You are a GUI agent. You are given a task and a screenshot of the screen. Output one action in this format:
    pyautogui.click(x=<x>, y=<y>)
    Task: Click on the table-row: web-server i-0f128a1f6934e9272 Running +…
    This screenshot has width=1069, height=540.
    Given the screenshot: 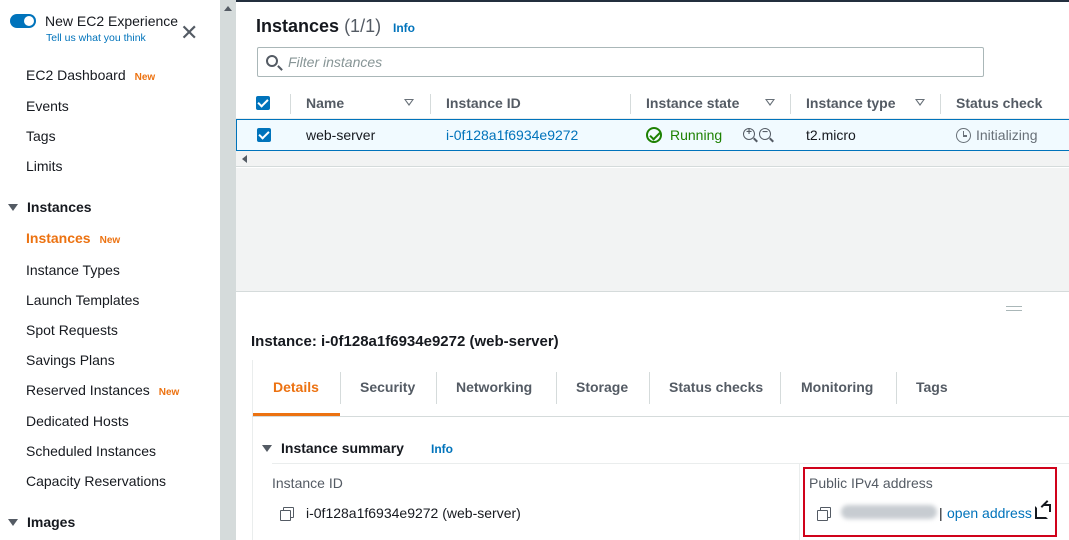 What is the action you would take?
    pyautogui.click(x=652, y=135)
    